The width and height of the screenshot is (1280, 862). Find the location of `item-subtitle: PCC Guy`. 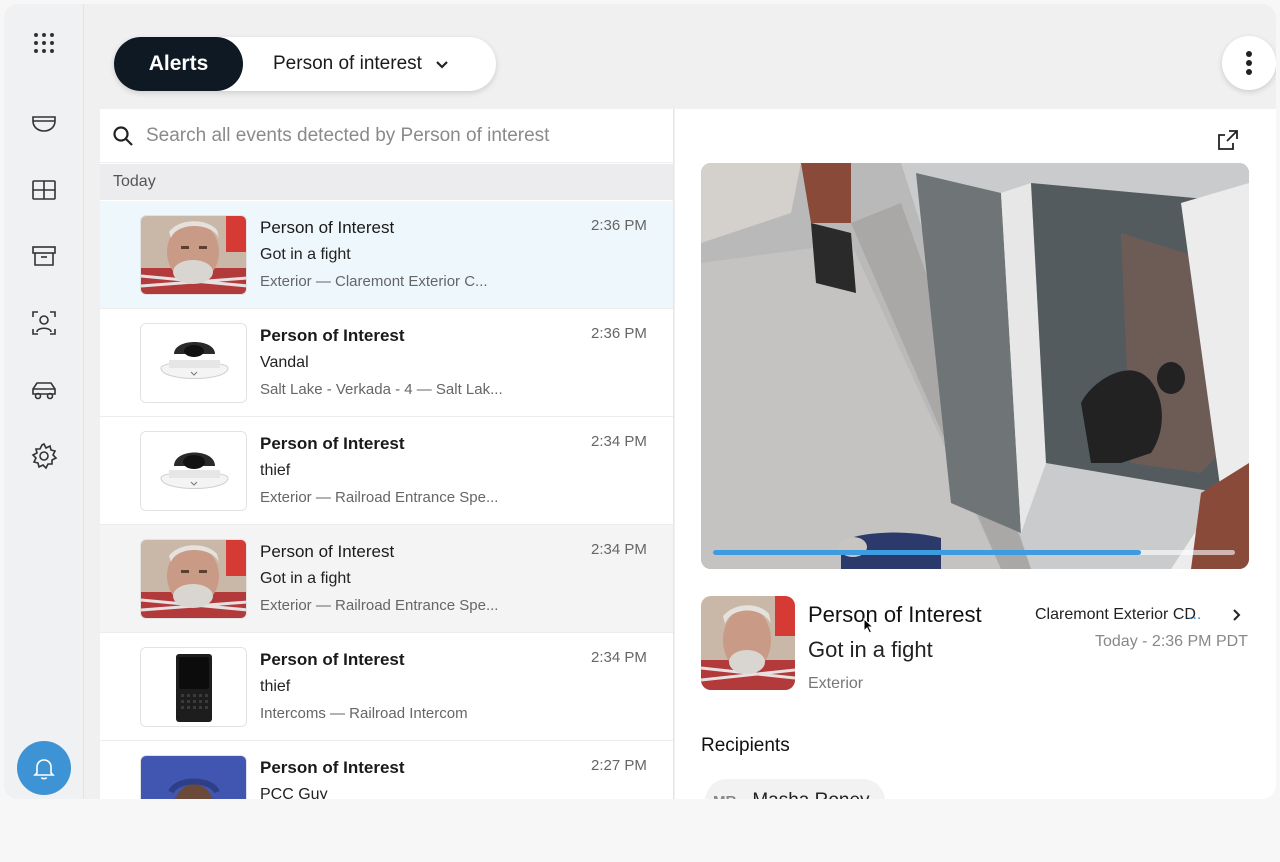

item-subtitle: PCC Guy is located at coordinates (294, 792).